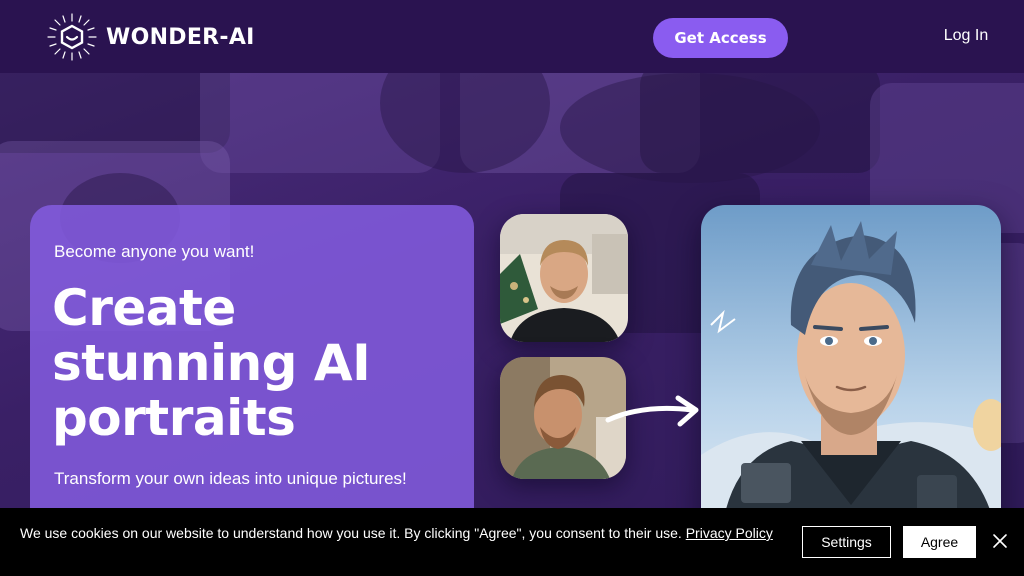 This screenshot has height=576, width=1024. What do you see at coordinates (729, 533) in the screenshot?
I see `privacy-policy-link: Privacy Policy` at bounding box center [729, 533].